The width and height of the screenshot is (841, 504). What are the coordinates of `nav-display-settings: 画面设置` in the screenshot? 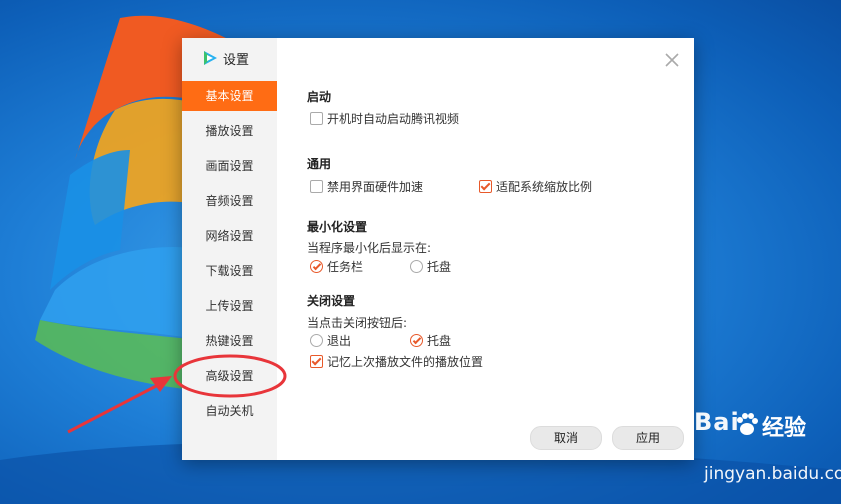 It's located at (229, 166).